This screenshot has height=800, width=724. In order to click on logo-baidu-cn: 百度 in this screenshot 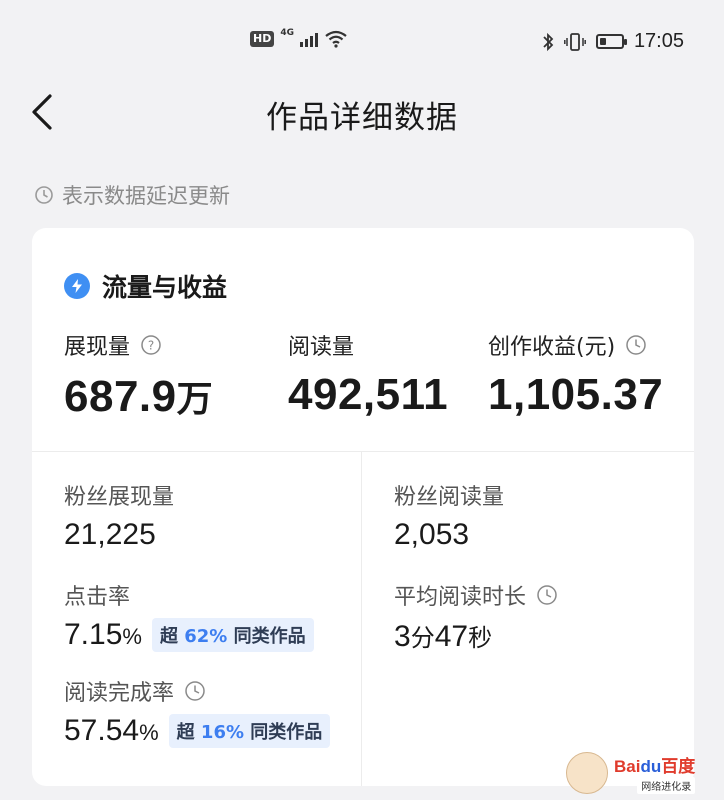, I will do `click(678, 766)`.